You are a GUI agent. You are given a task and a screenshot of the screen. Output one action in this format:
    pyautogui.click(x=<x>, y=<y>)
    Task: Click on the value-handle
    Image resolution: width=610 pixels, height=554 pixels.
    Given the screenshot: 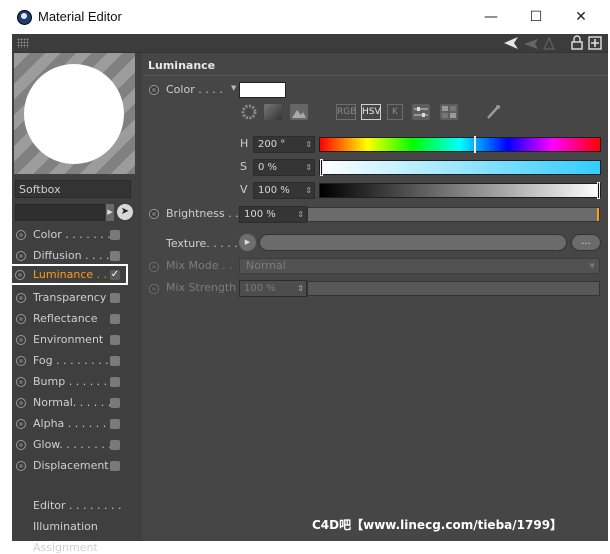 What is the action you would take?
    pyautogui.click(x=598, y=190)
    